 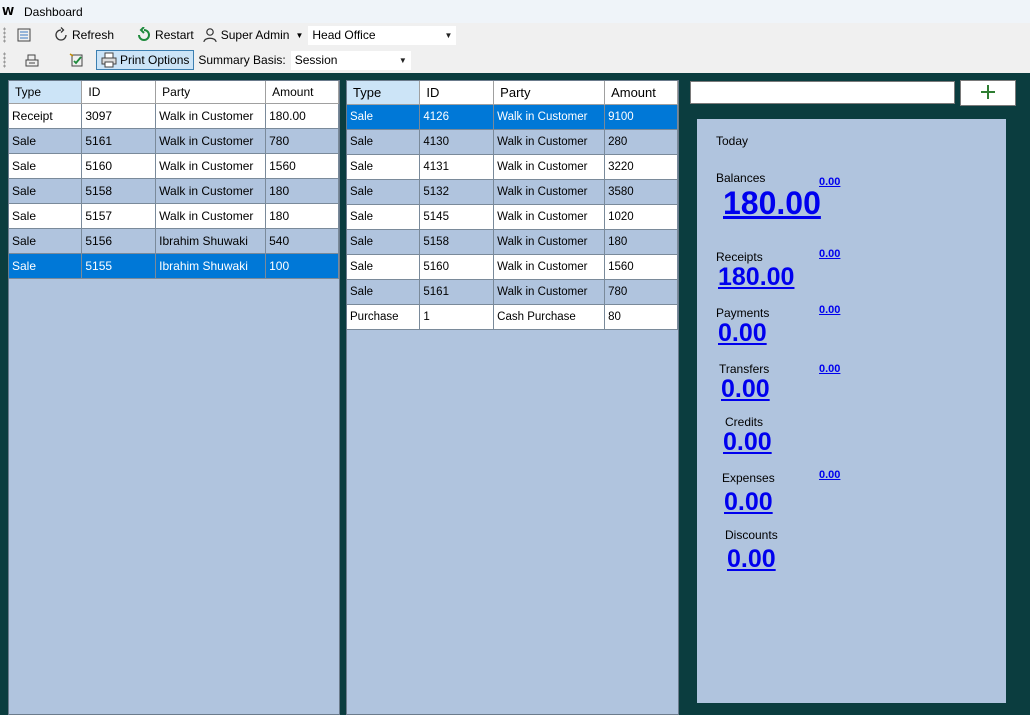 I want to click on cell-id: 5132, so click(x=457, y=192).